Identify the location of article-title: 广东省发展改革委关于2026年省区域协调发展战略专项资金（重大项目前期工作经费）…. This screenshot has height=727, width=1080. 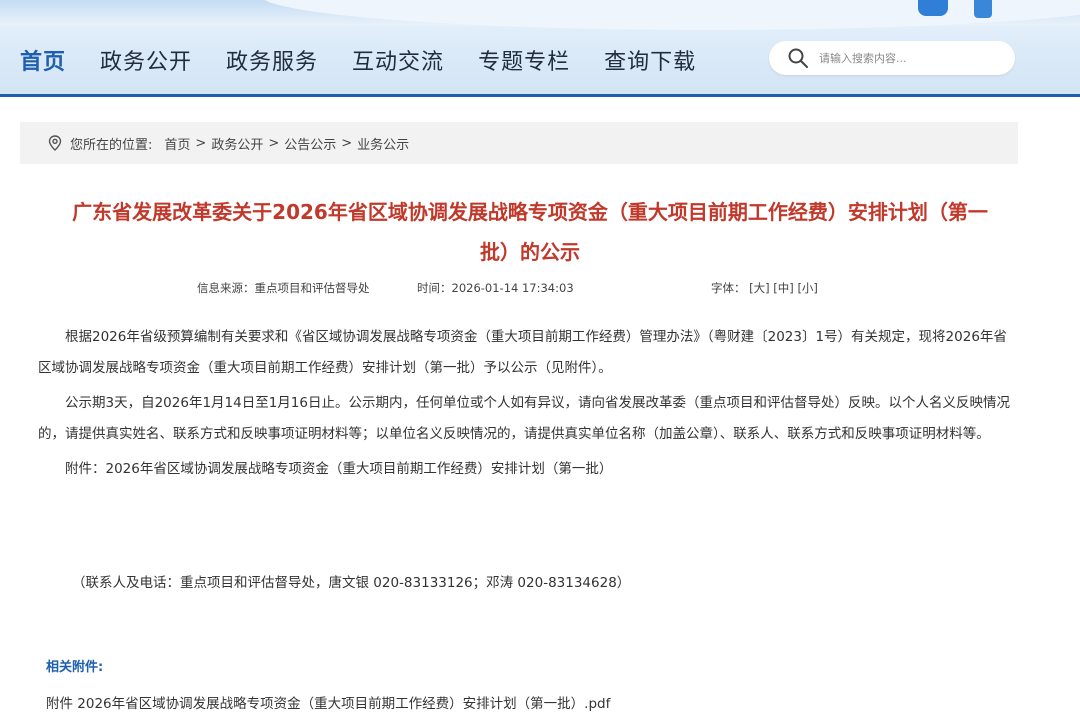
(530, 232).